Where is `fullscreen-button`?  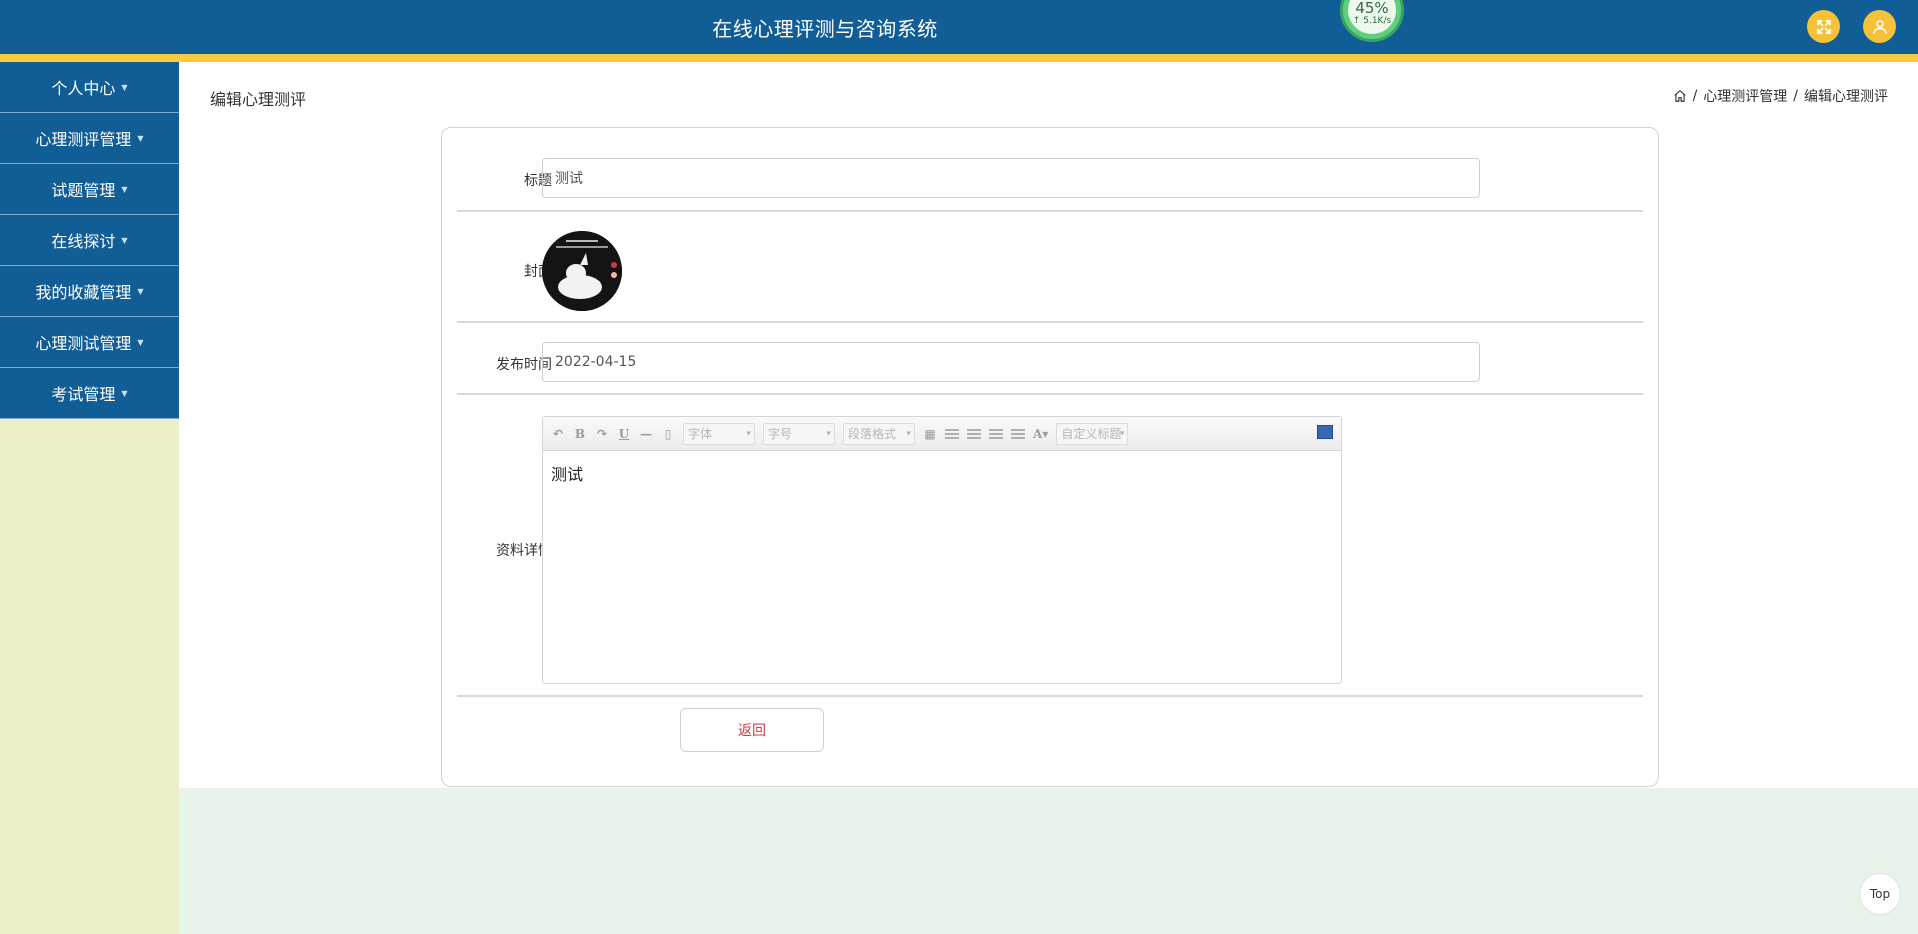
fullscreen-button is located at coordinates (1823, 26).